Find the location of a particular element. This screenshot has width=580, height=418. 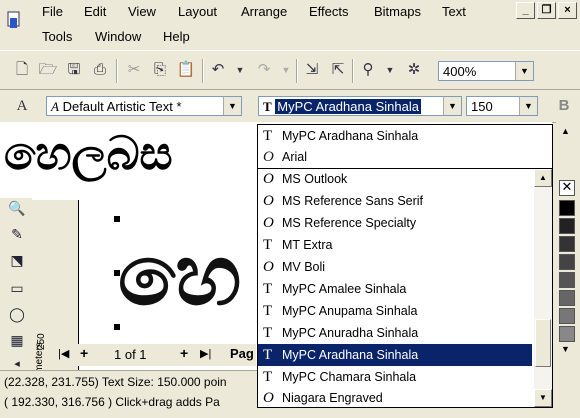

font-size-value: 150 is located at coordinates (482, 106).